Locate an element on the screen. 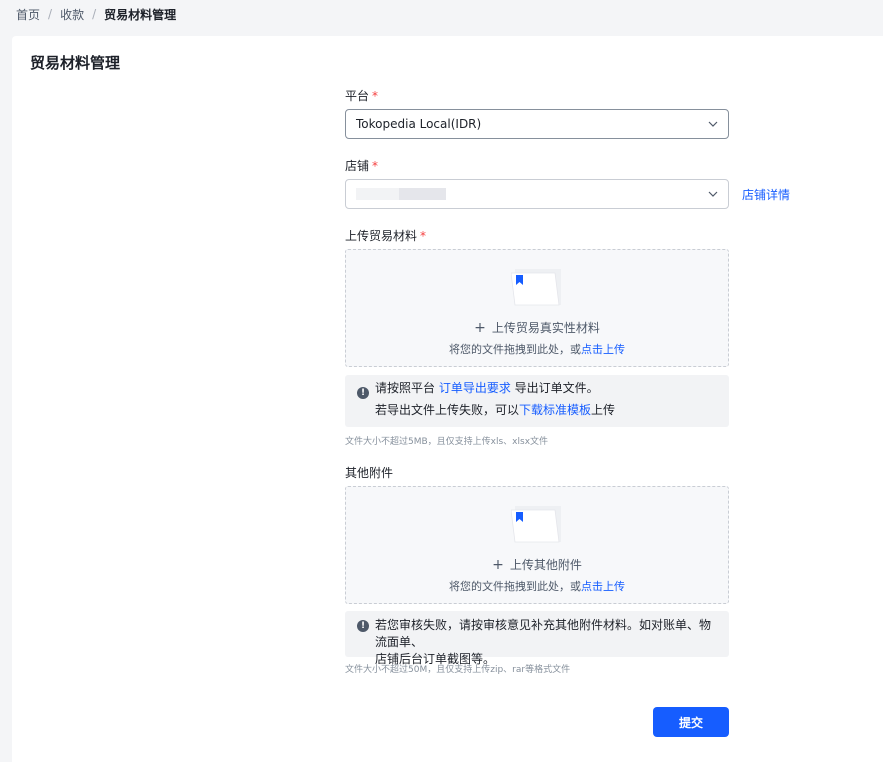 Image resolution: width=883 pixels, height=762 pixels. platform-select: Tokopedia Local(IDR) is located at coordinates (537, 124).